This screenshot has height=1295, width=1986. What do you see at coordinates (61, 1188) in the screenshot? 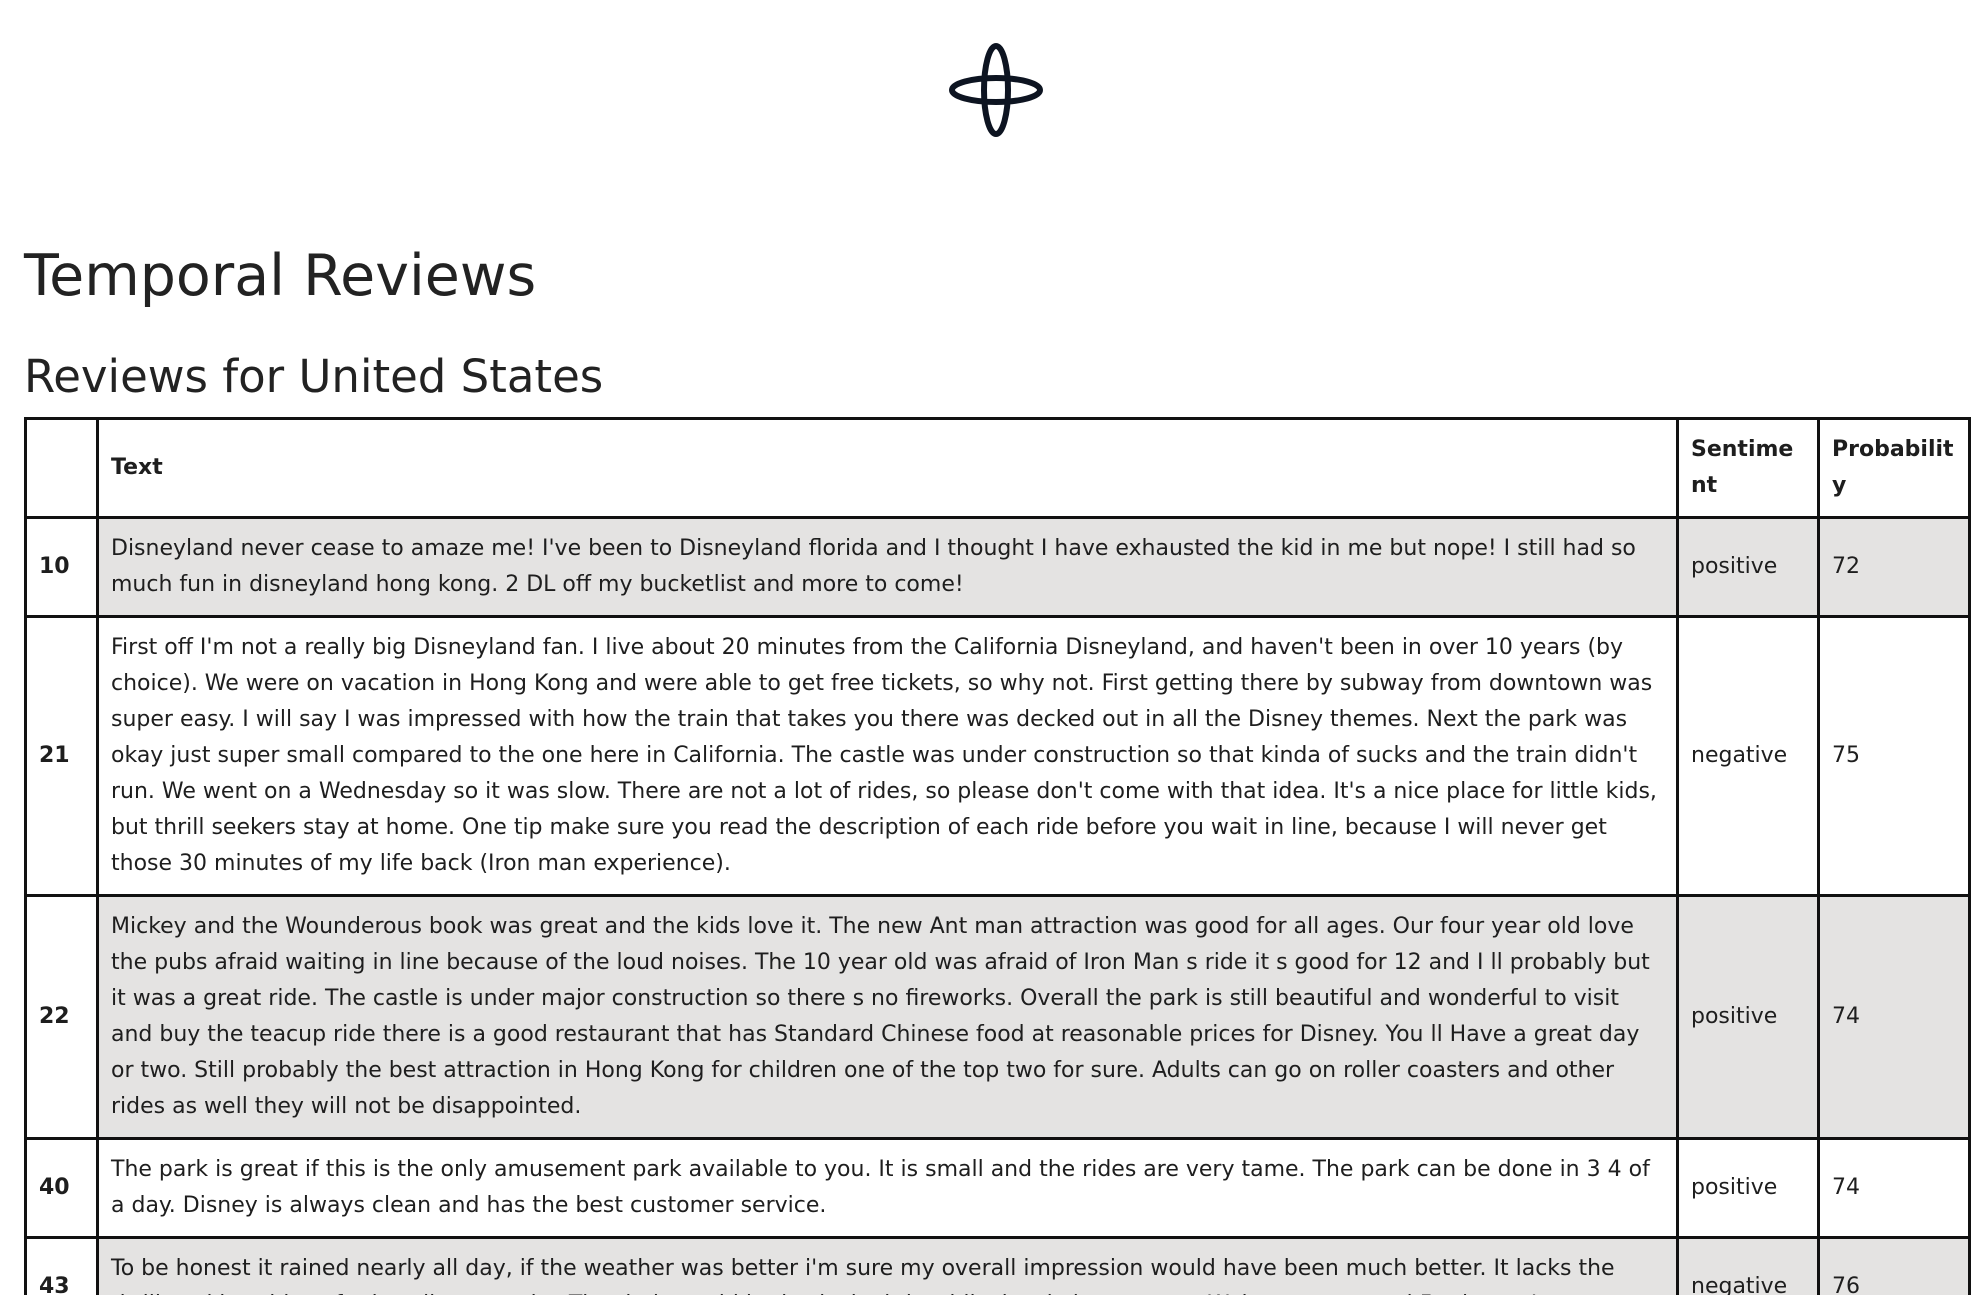
I see `row-id: 40` at bounding box center [61, 1188].